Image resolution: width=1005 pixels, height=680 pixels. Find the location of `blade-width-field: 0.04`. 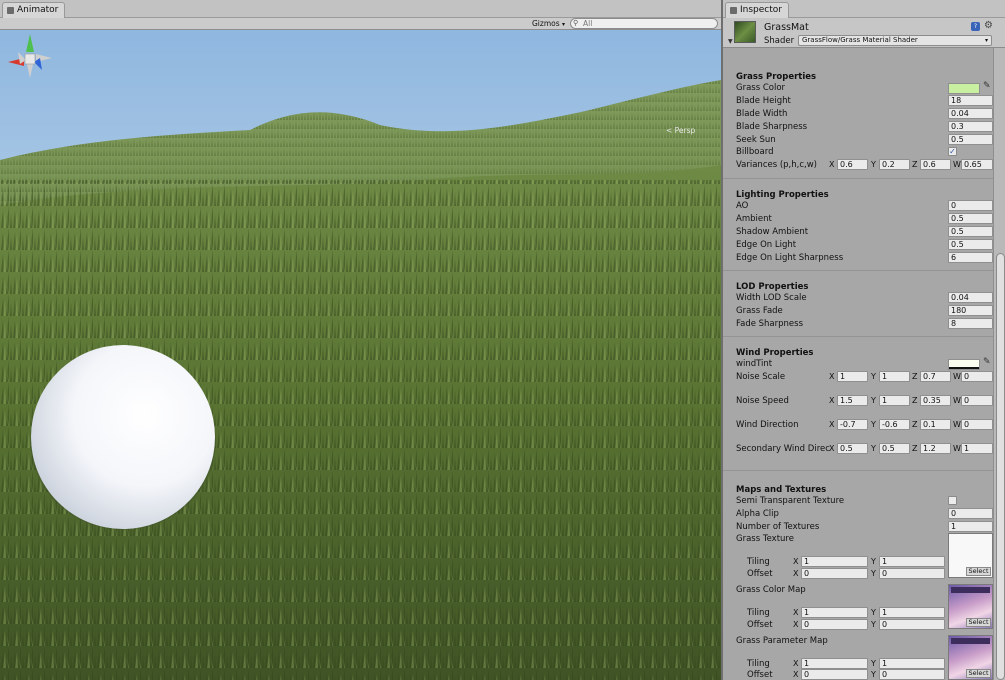

blade-width-field: 0.04 is located at coordinates (970, 113).